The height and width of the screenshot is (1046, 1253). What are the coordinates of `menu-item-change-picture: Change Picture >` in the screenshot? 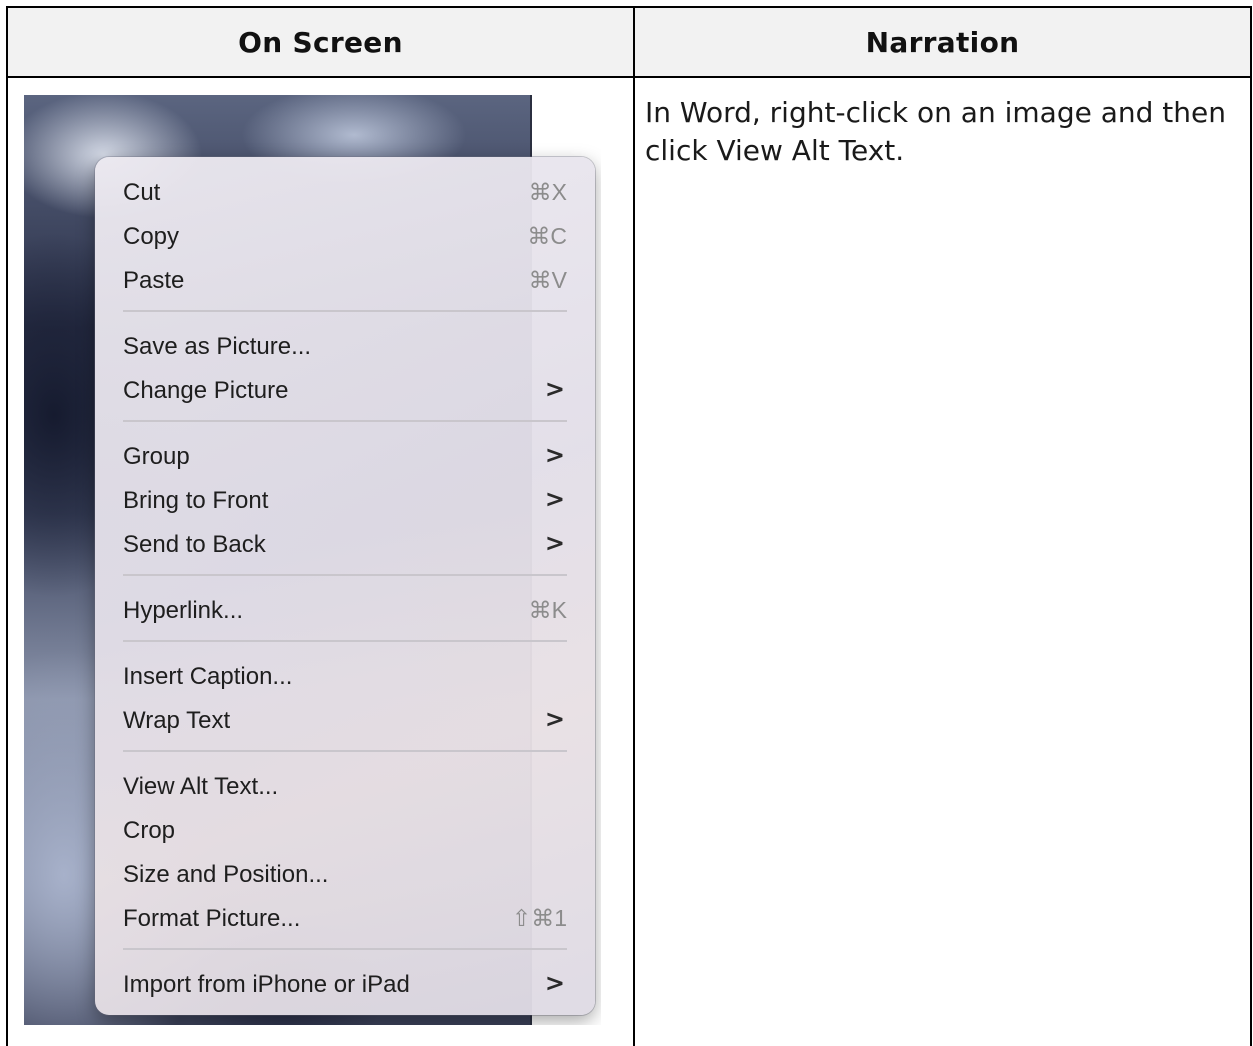 It's located at (345, 391).